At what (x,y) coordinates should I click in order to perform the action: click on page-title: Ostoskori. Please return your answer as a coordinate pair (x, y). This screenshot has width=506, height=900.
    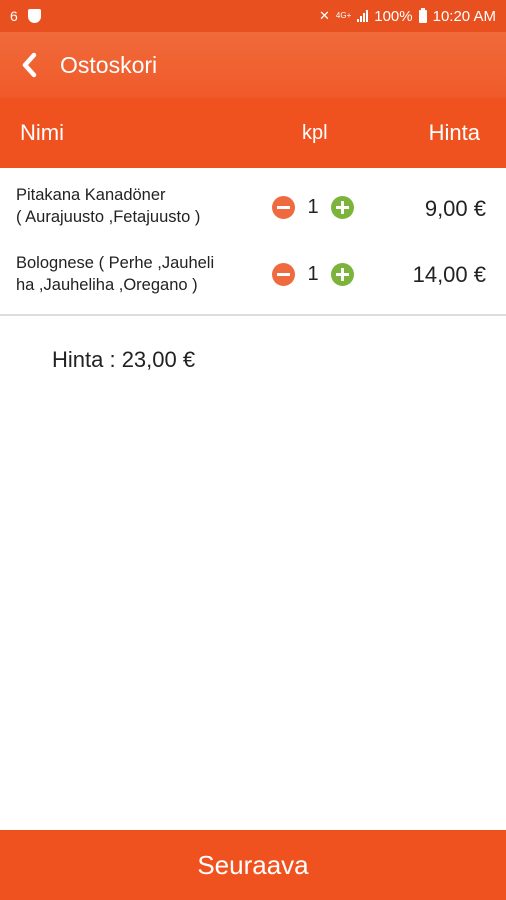
    Looking at the image, I should click on (109, 64).